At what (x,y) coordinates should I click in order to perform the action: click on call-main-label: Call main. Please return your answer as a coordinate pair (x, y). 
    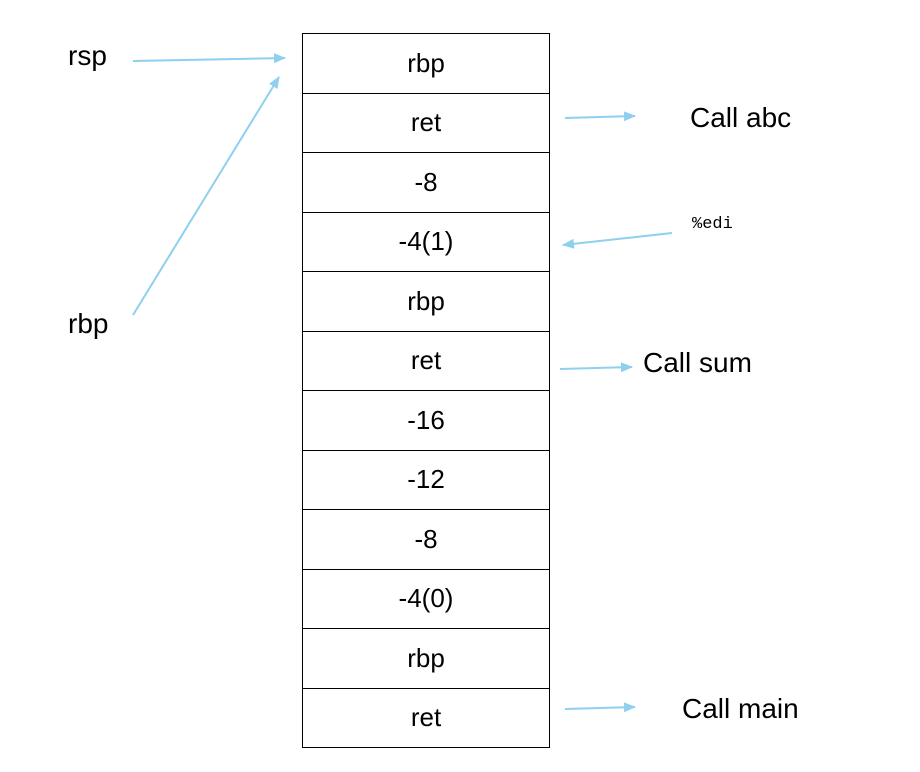
    Looking at the image, I should click on (740, 708).